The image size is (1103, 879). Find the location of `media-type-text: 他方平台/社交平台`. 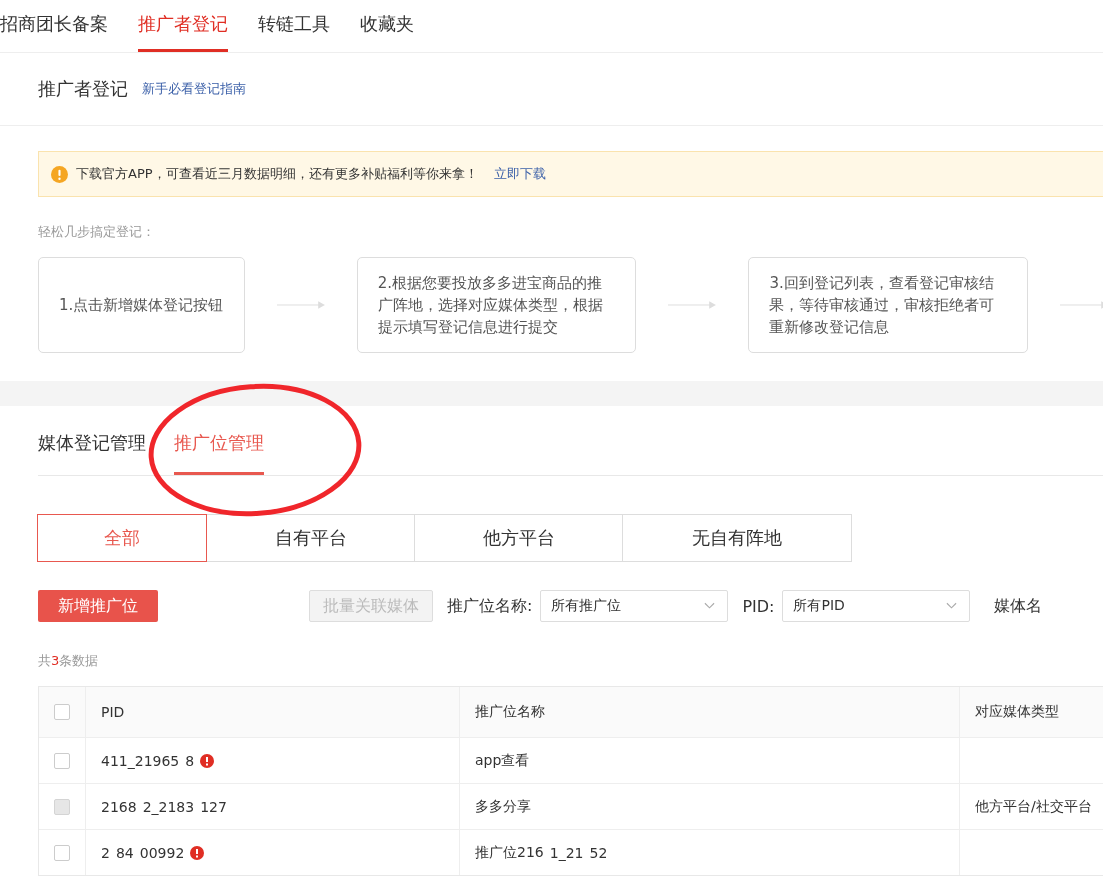

media-type-text: 他方平台/社交平台 is located at coordinates (1033, 806).